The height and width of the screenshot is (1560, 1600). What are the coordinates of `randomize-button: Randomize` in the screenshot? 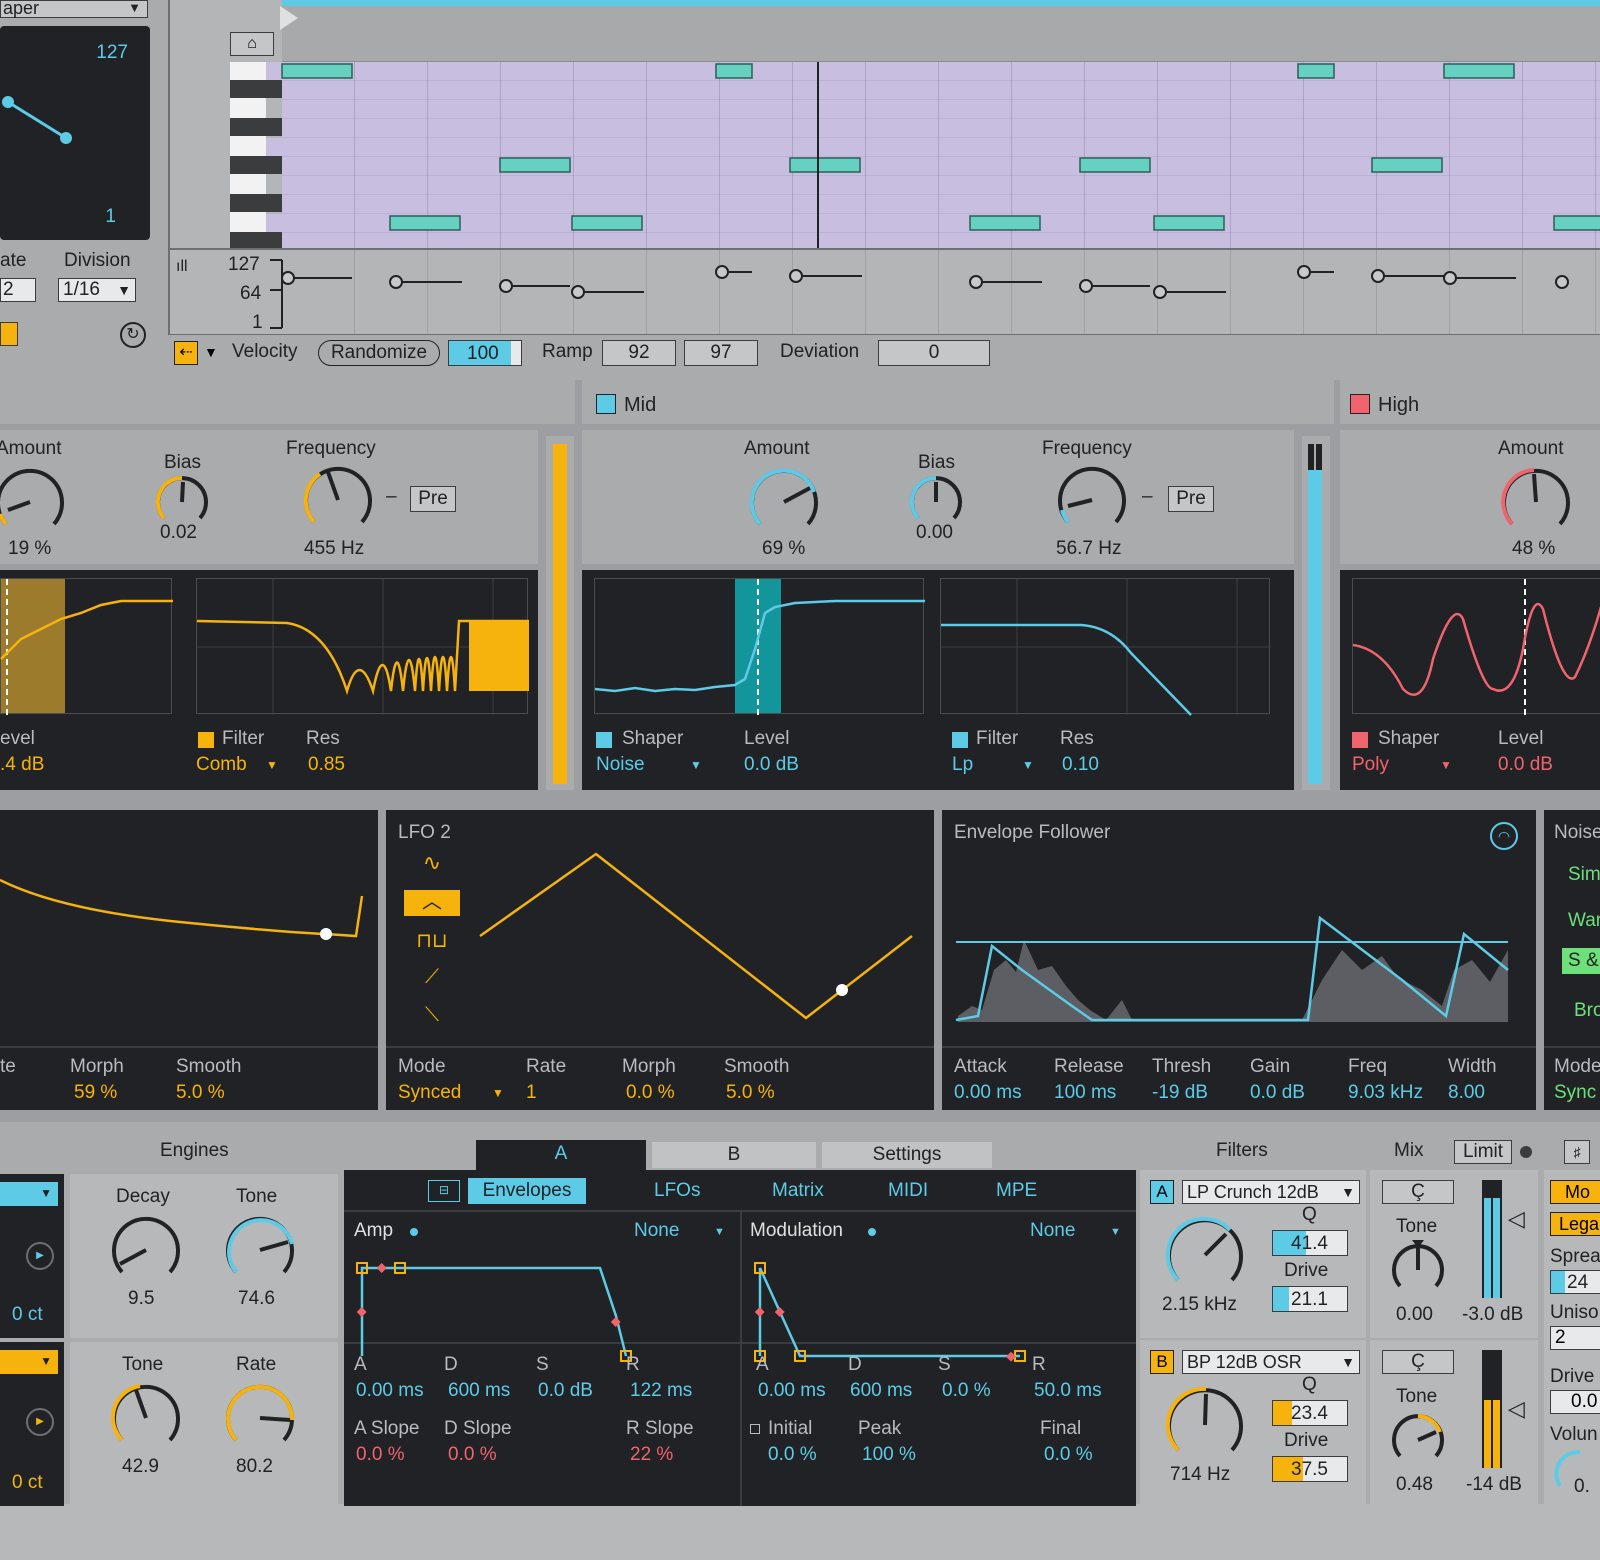 It's located at (379, 353).